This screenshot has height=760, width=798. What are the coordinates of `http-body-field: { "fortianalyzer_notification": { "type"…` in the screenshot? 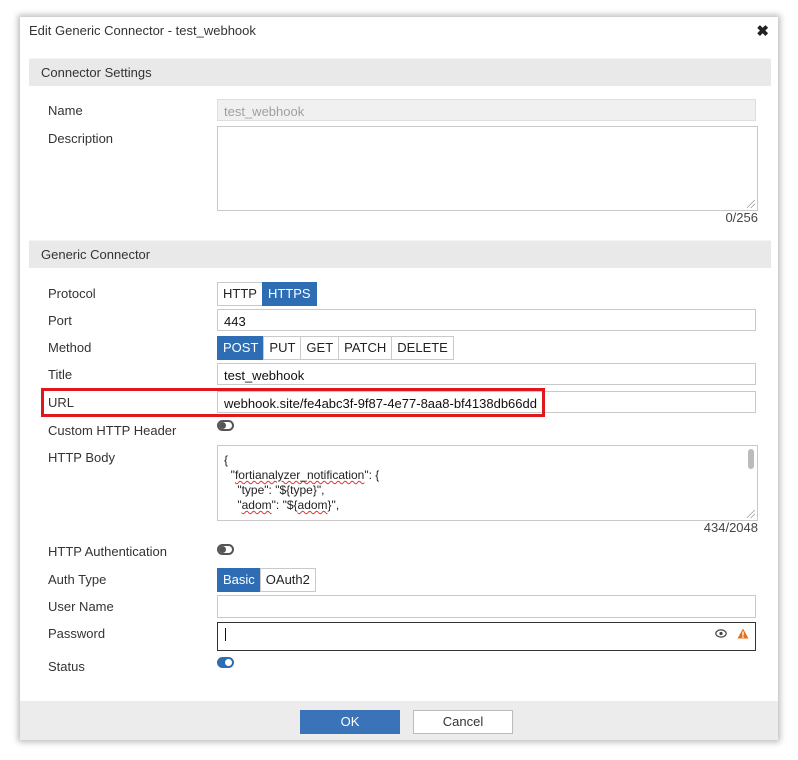 It's located at (487, 483).